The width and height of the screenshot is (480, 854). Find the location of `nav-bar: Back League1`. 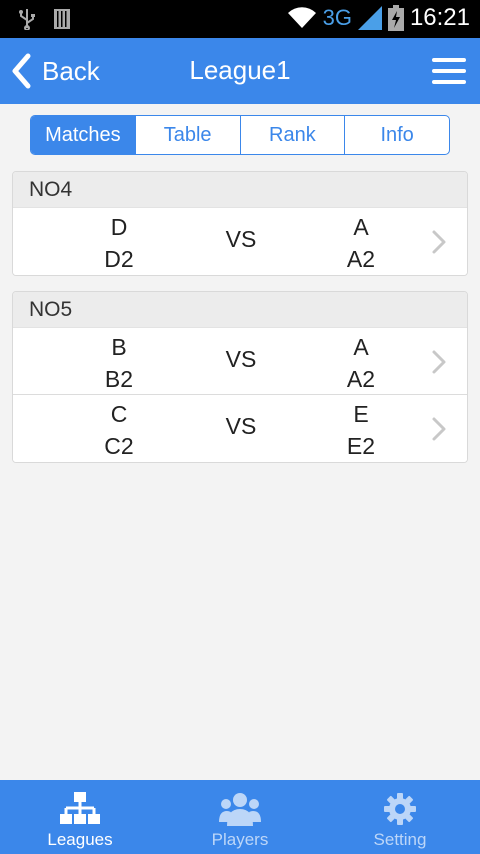

nav-bar: Back League1 is located at coordinates (240, 71).